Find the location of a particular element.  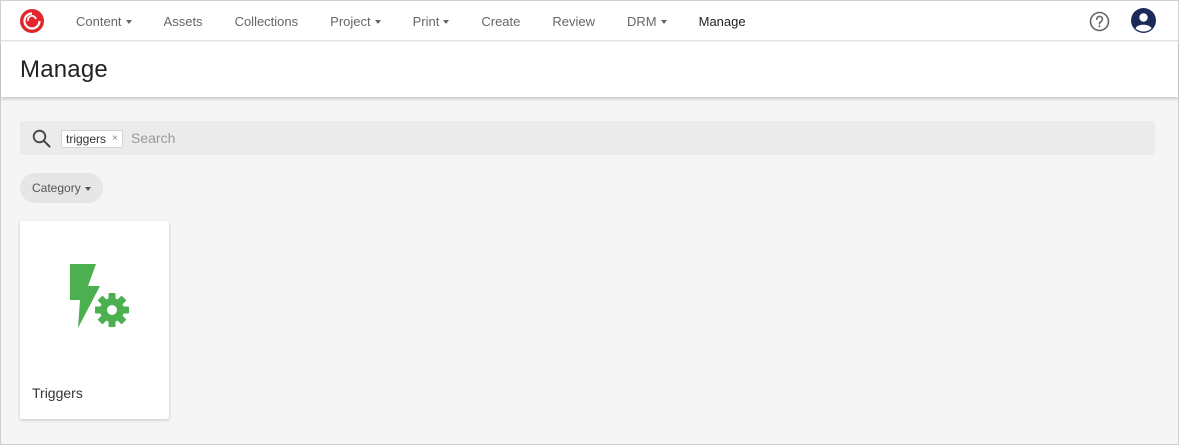

nav-item-label: Review is located at coordinates (574, 21).